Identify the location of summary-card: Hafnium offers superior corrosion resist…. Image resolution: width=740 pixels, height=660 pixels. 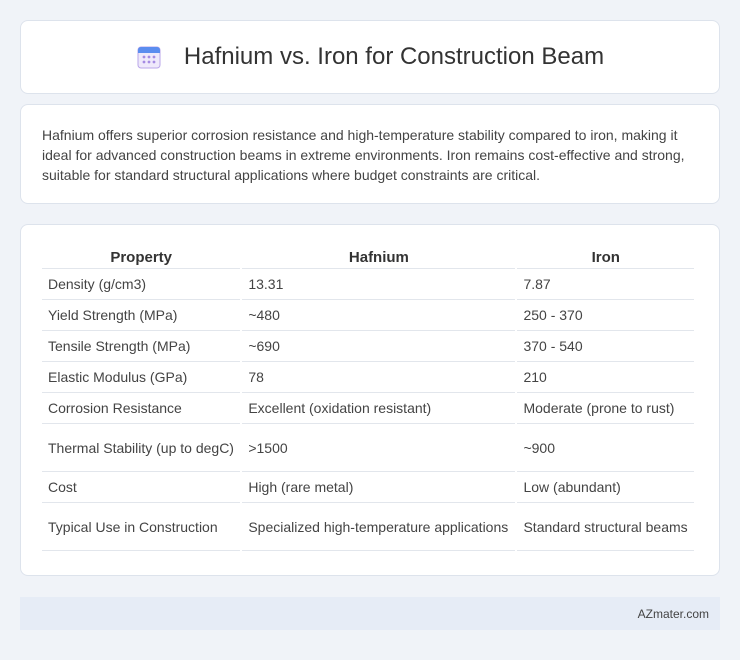
(370, 154).